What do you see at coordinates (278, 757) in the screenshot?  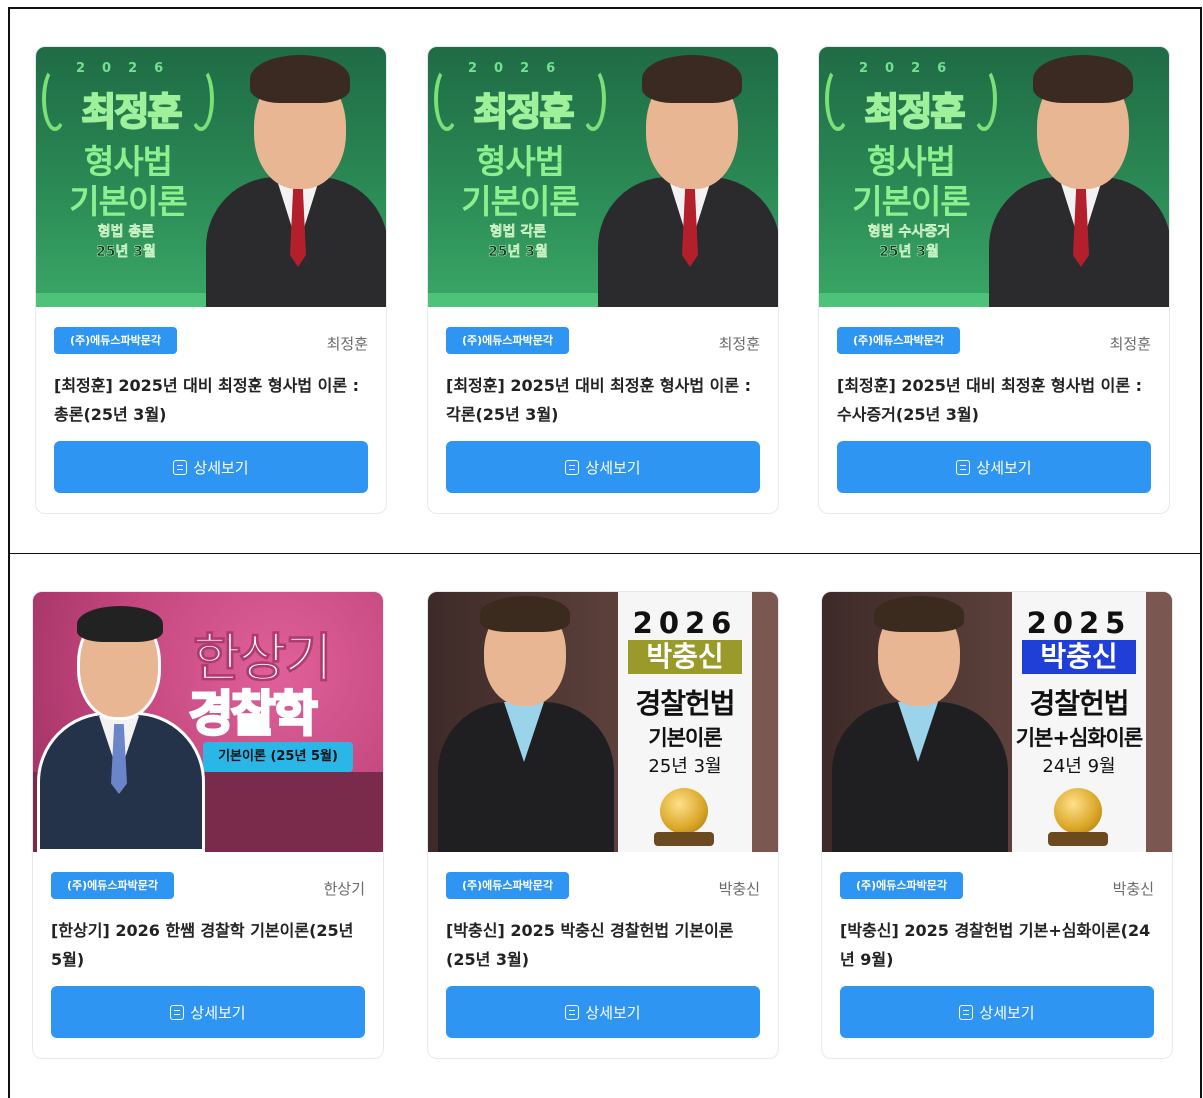 I see `thumb-course-tag: 기본이론 (25년 5월)` at bounding box center [278, 757].